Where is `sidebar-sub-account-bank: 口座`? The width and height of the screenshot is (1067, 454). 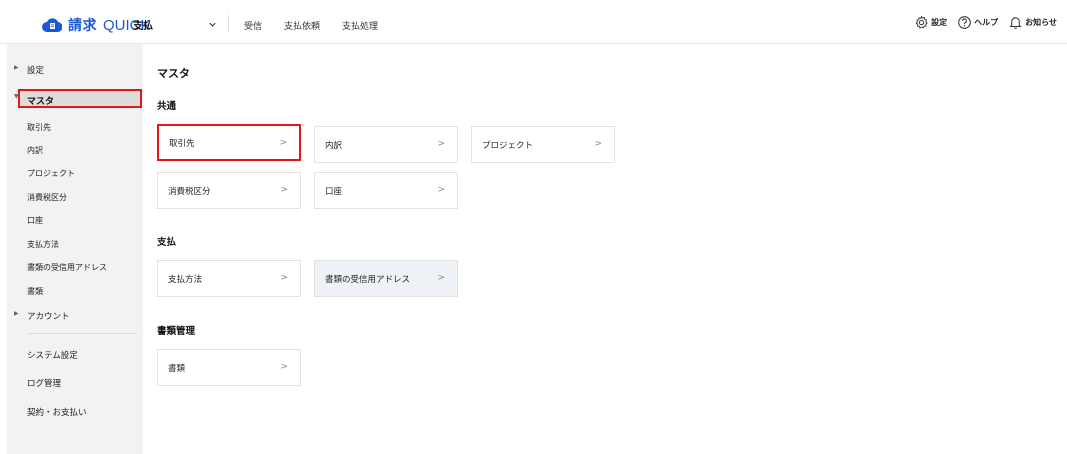
sidebar-sub-account-bank: 口座 is located at coordinates (75, 220).